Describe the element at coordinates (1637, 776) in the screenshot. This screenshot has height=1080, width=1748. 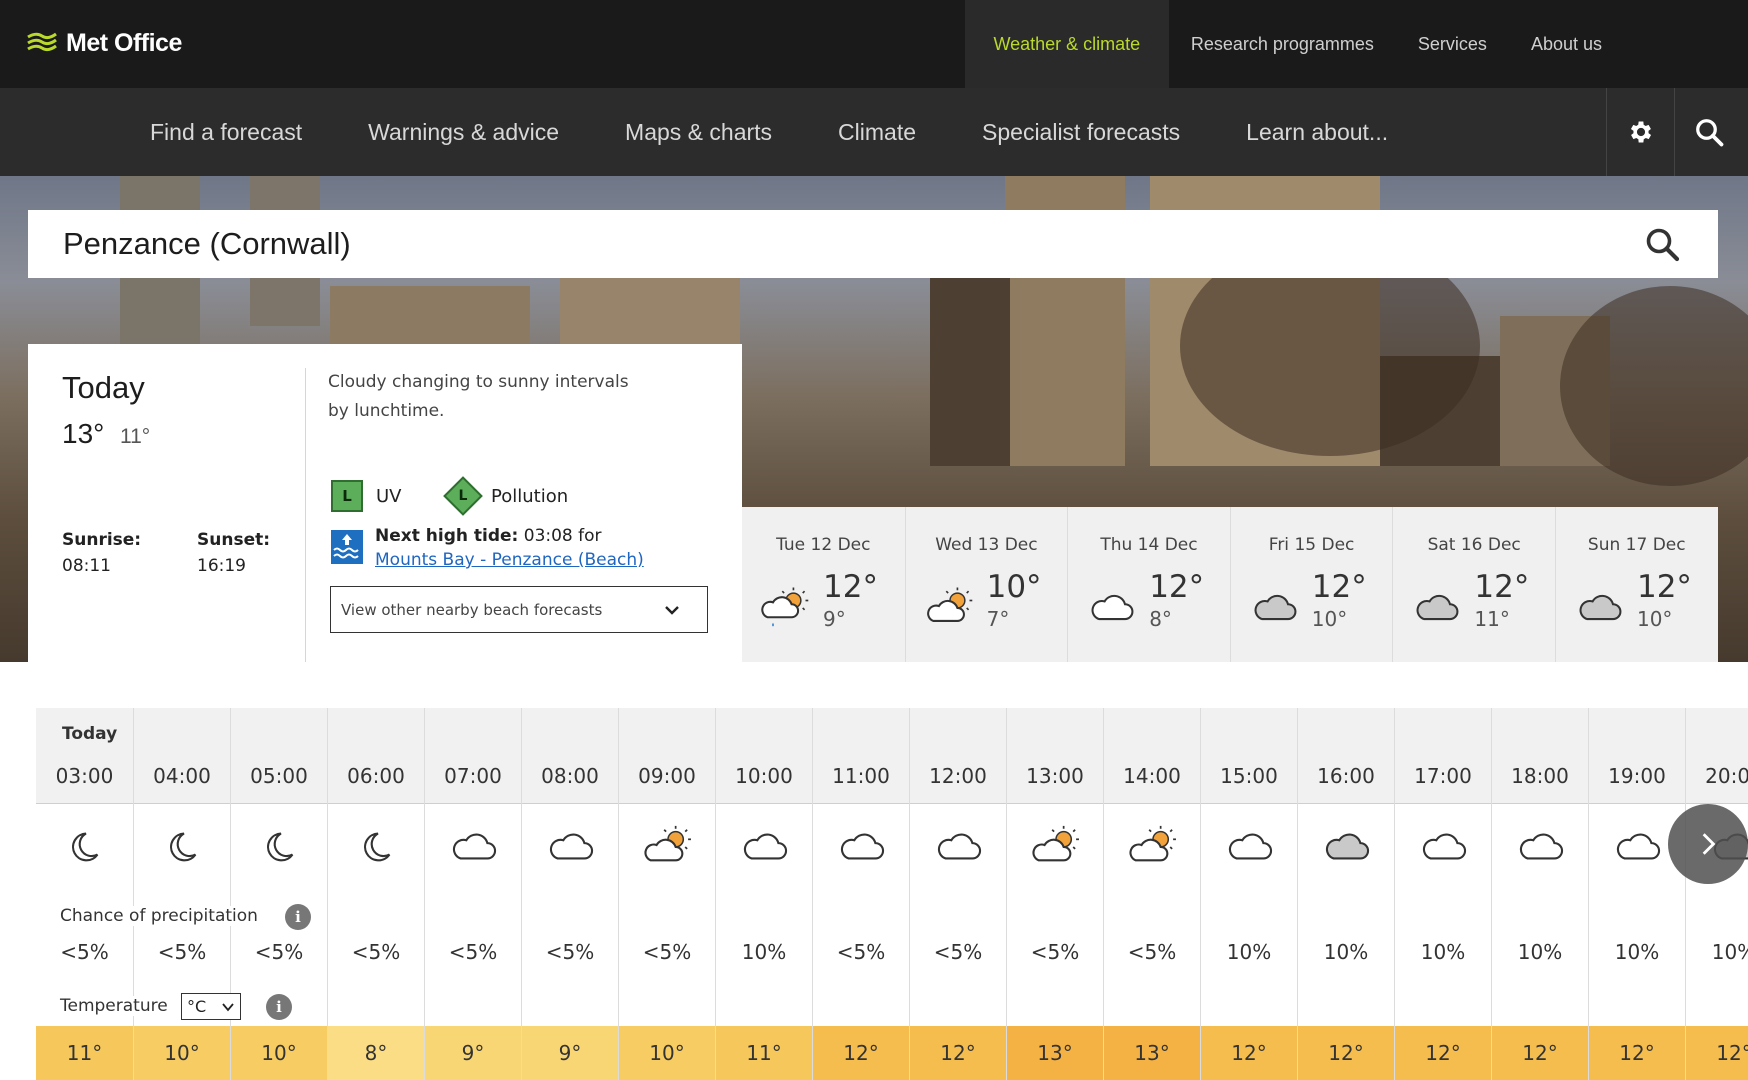
I see `hour-time: 19:00` at that location.